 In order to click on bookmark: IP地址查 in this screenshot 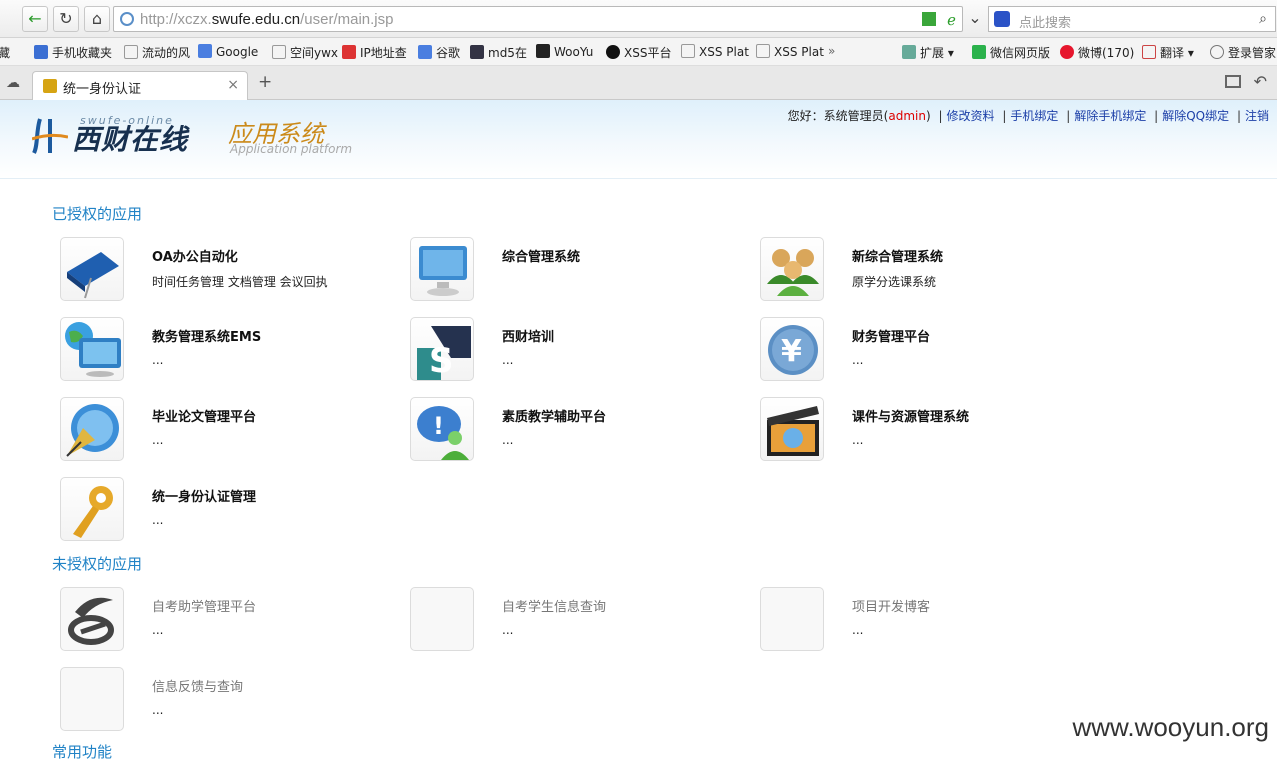, I will do `click(374, 52)`.